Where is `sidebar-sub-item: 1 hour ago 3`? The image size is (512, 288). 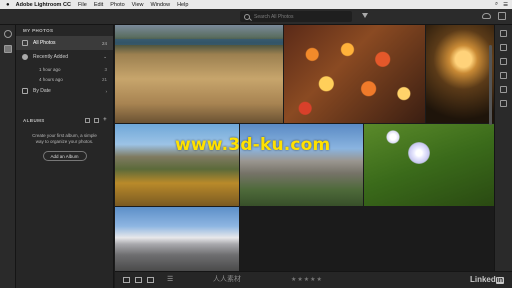
sidebar-sub-item: 1 hour ago 3 is located at coordinates (64, 69).